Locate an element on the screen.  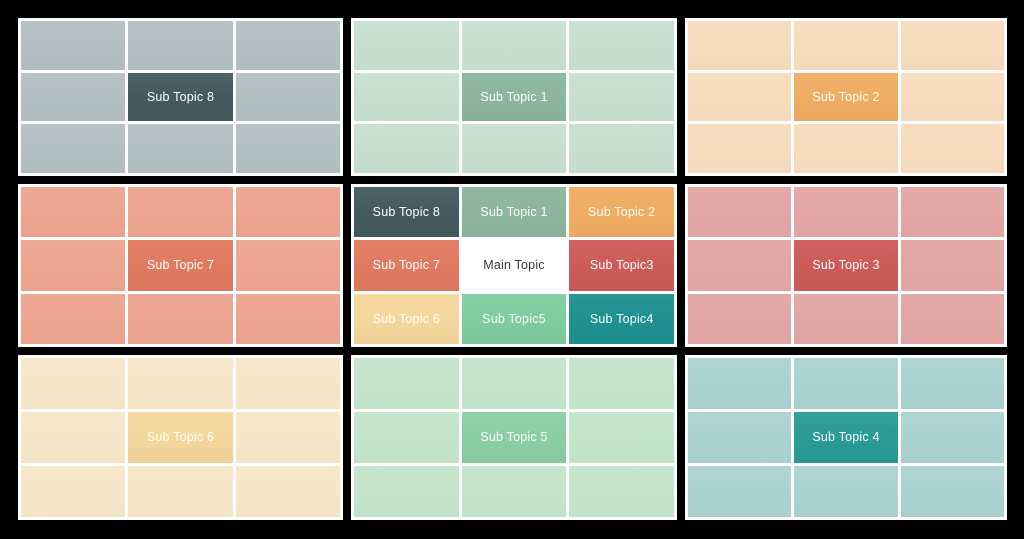
center-sub-topic-cell: Sub Topic4 is located at coordinates (621, 318).